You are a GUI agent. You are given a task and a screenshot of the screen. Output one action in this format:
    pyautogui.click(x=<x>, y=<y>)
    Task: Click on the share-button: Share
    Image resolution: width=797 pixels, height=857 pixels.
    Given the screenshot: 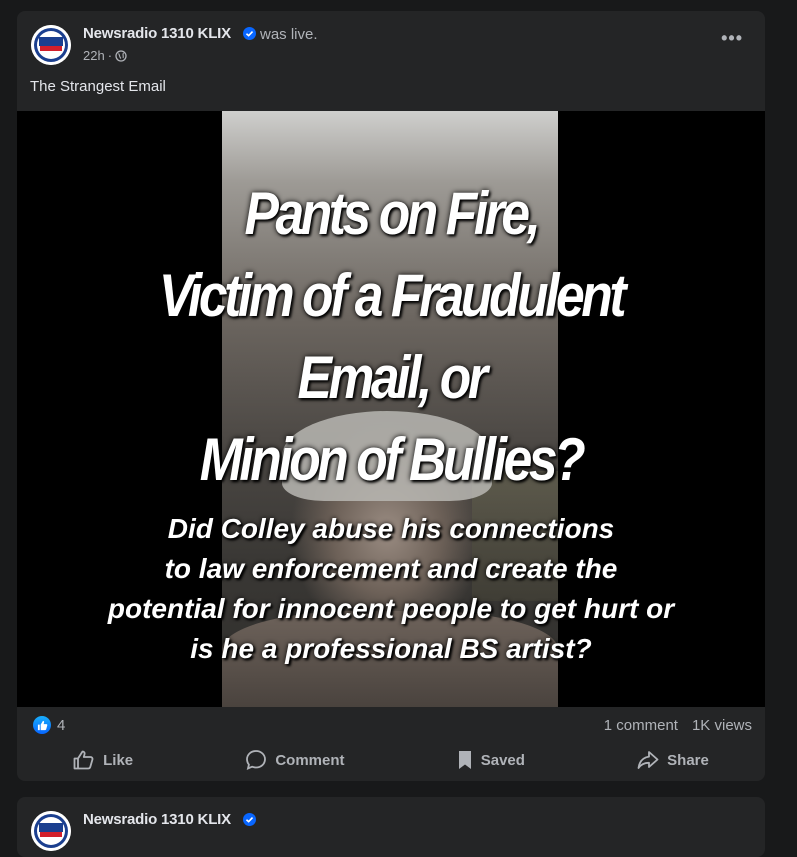 What is the action you would take?
    pyautogui.click(x=673, y=760)
    